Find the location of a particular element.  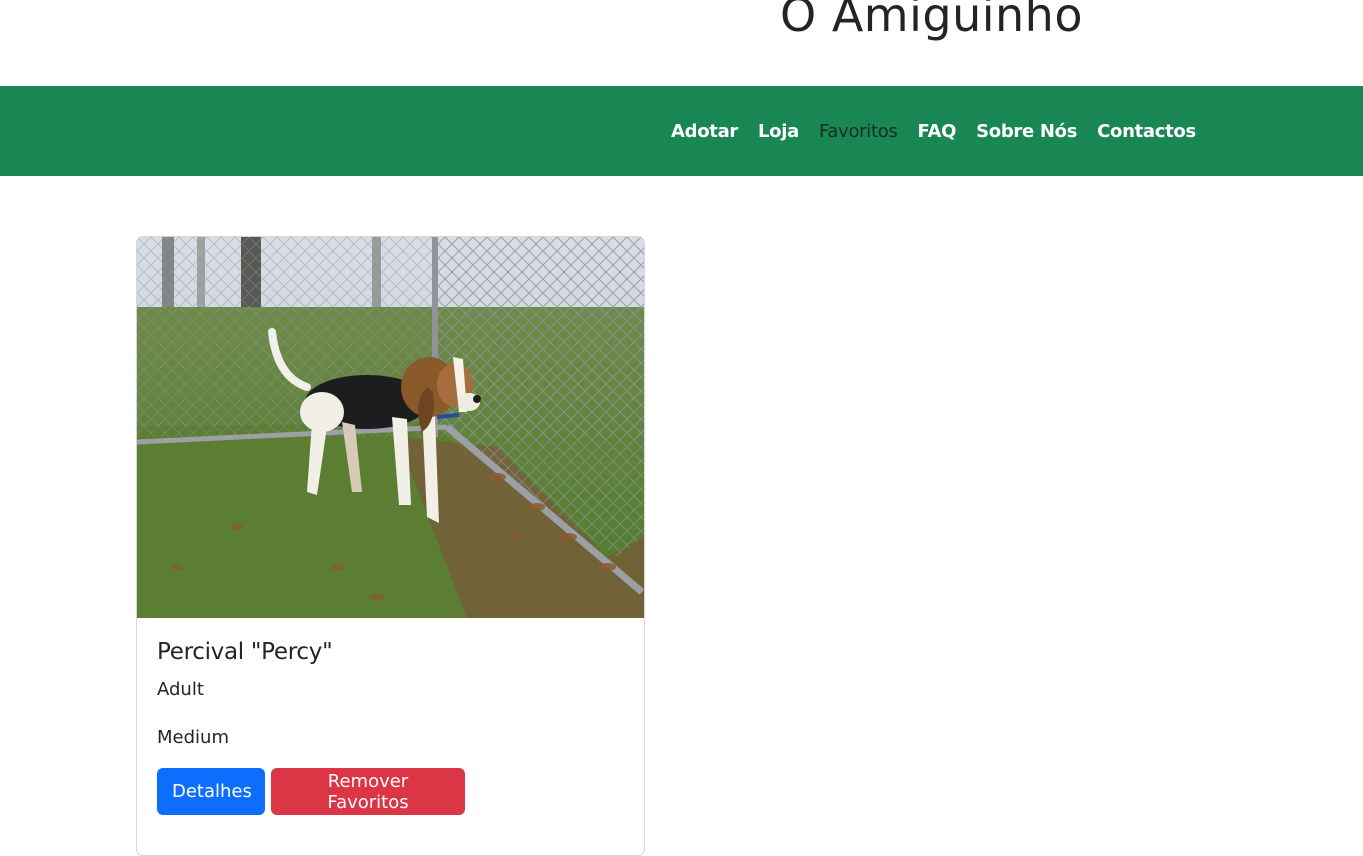

nav-item-adotar: Adotar is located at coordinates (704, 131).